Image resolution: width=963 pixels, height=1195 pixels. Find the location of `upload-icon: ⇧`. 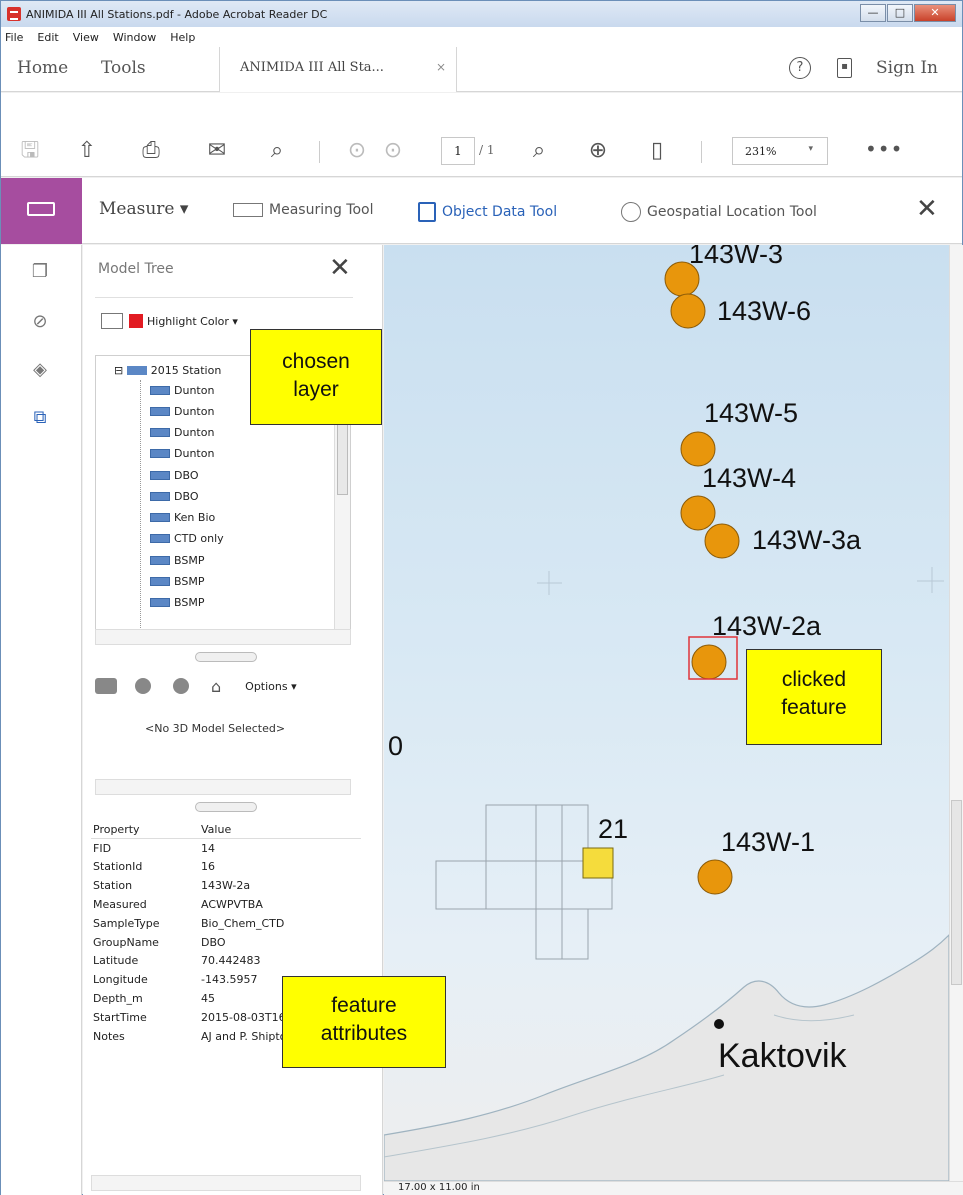

upload-icon: ⇧ is located at coordinates (87, 151).